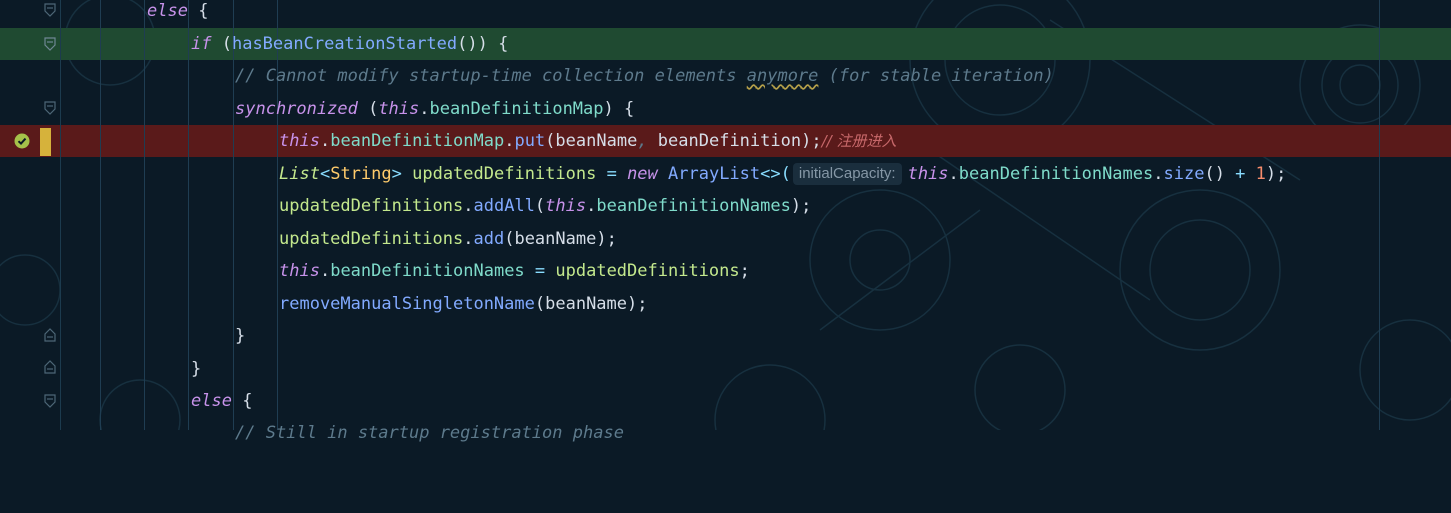 This screenshot has height=513, width=1451. Describe the element at coordinates (1240, 174) in the screenshot. I see `operator: +` at that location.